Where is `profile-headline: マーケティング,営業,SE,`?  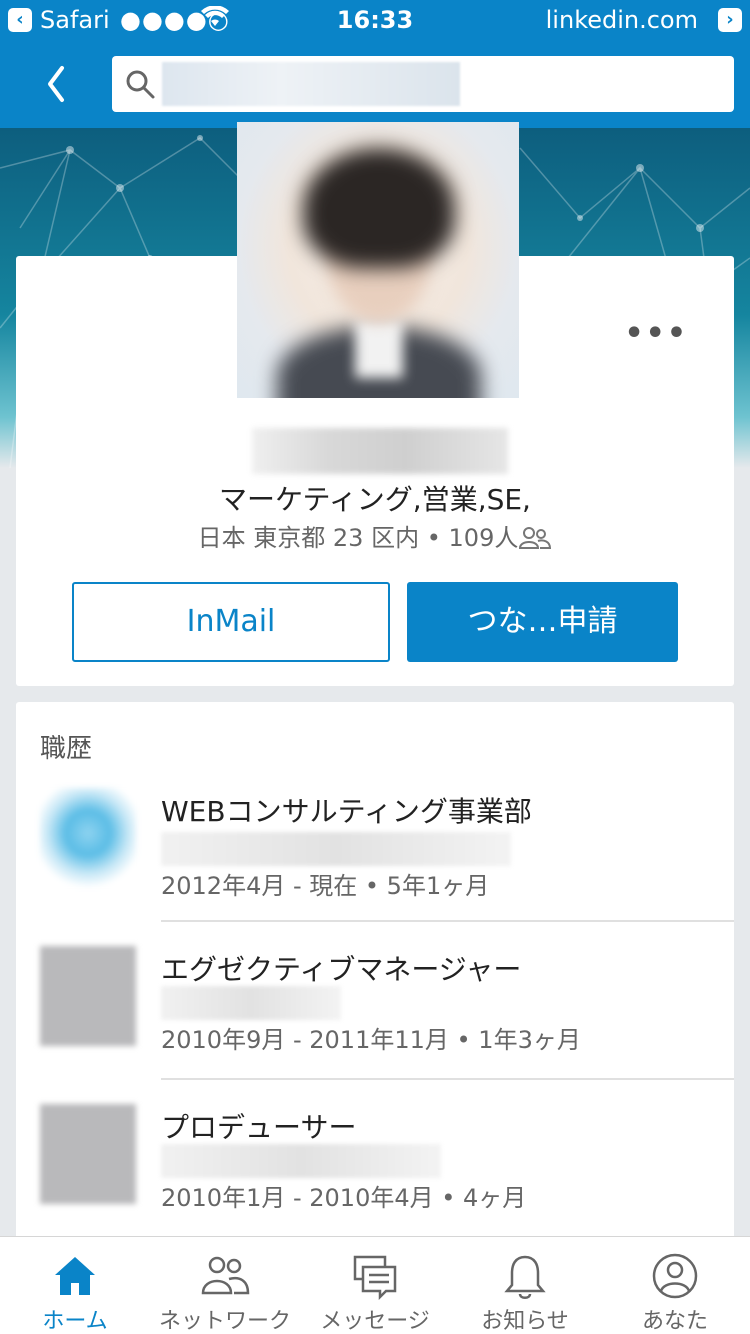 profile-headline: マーケティング,営業,SE, is located at coordinates (375, 499).